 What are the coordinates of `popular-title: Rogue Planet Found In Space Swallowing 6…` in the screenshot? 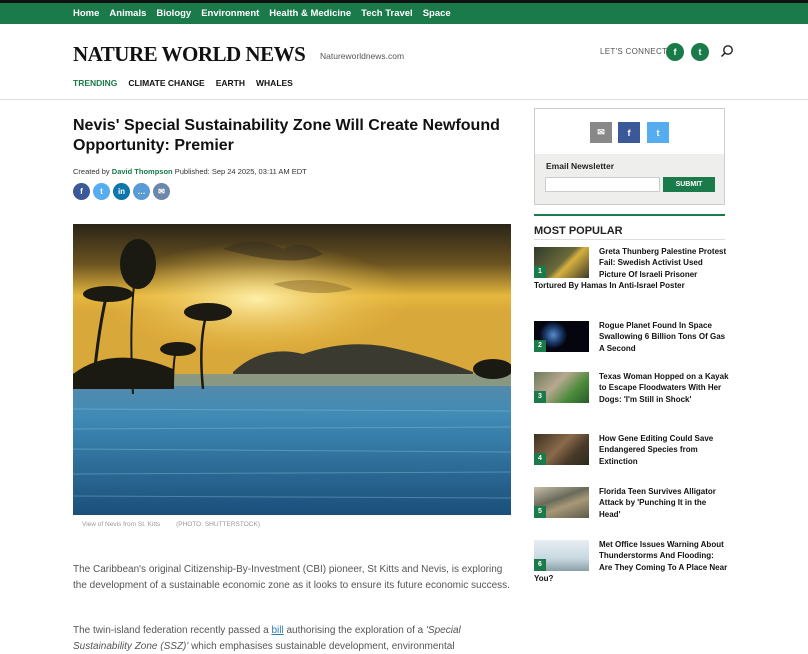 It's located at (662, 337).